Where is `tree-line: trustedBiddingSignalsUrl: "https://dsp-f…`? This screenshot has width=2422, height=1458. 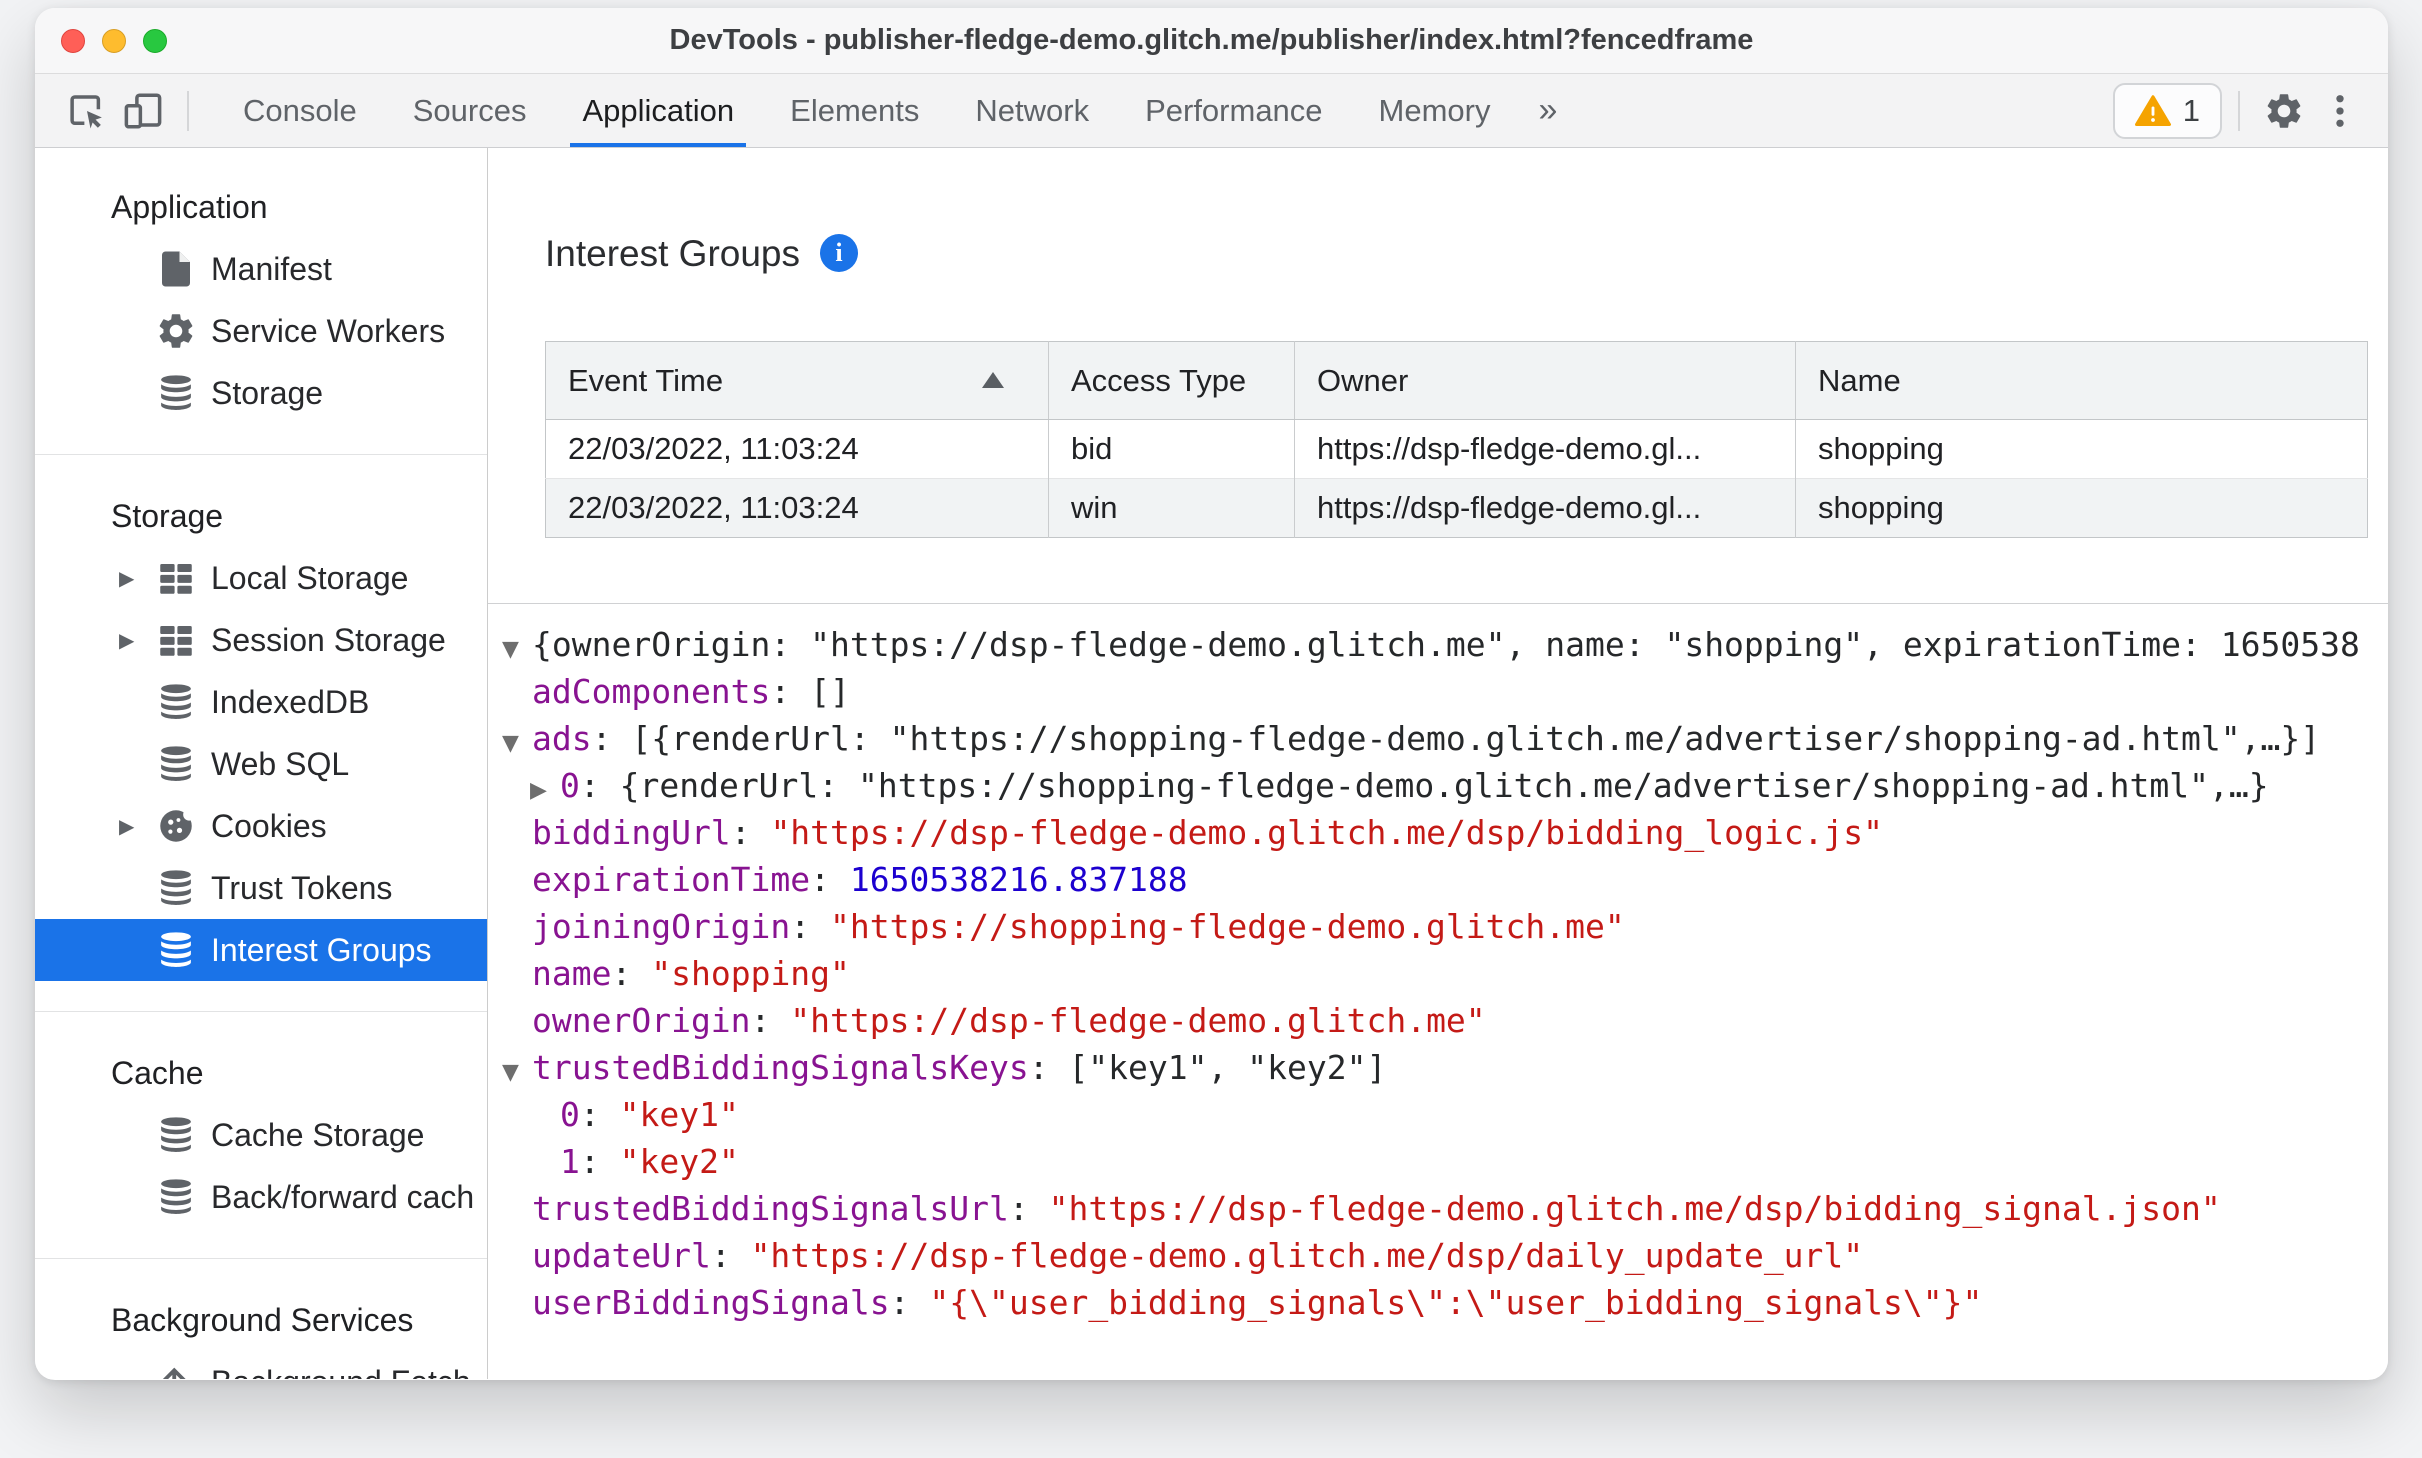 tree-line: trustedBiddingSignalsUrl: "https://dsp-f… is located at coordinates (1445, 1208).